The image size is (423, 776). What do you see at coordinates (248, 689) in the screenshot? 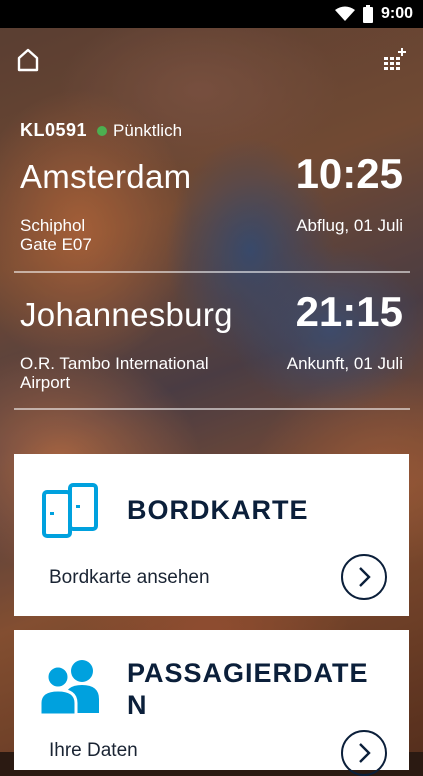
I see `passenger-data-title: PASSAGIERDATE N` at bounding box center [248, 689].